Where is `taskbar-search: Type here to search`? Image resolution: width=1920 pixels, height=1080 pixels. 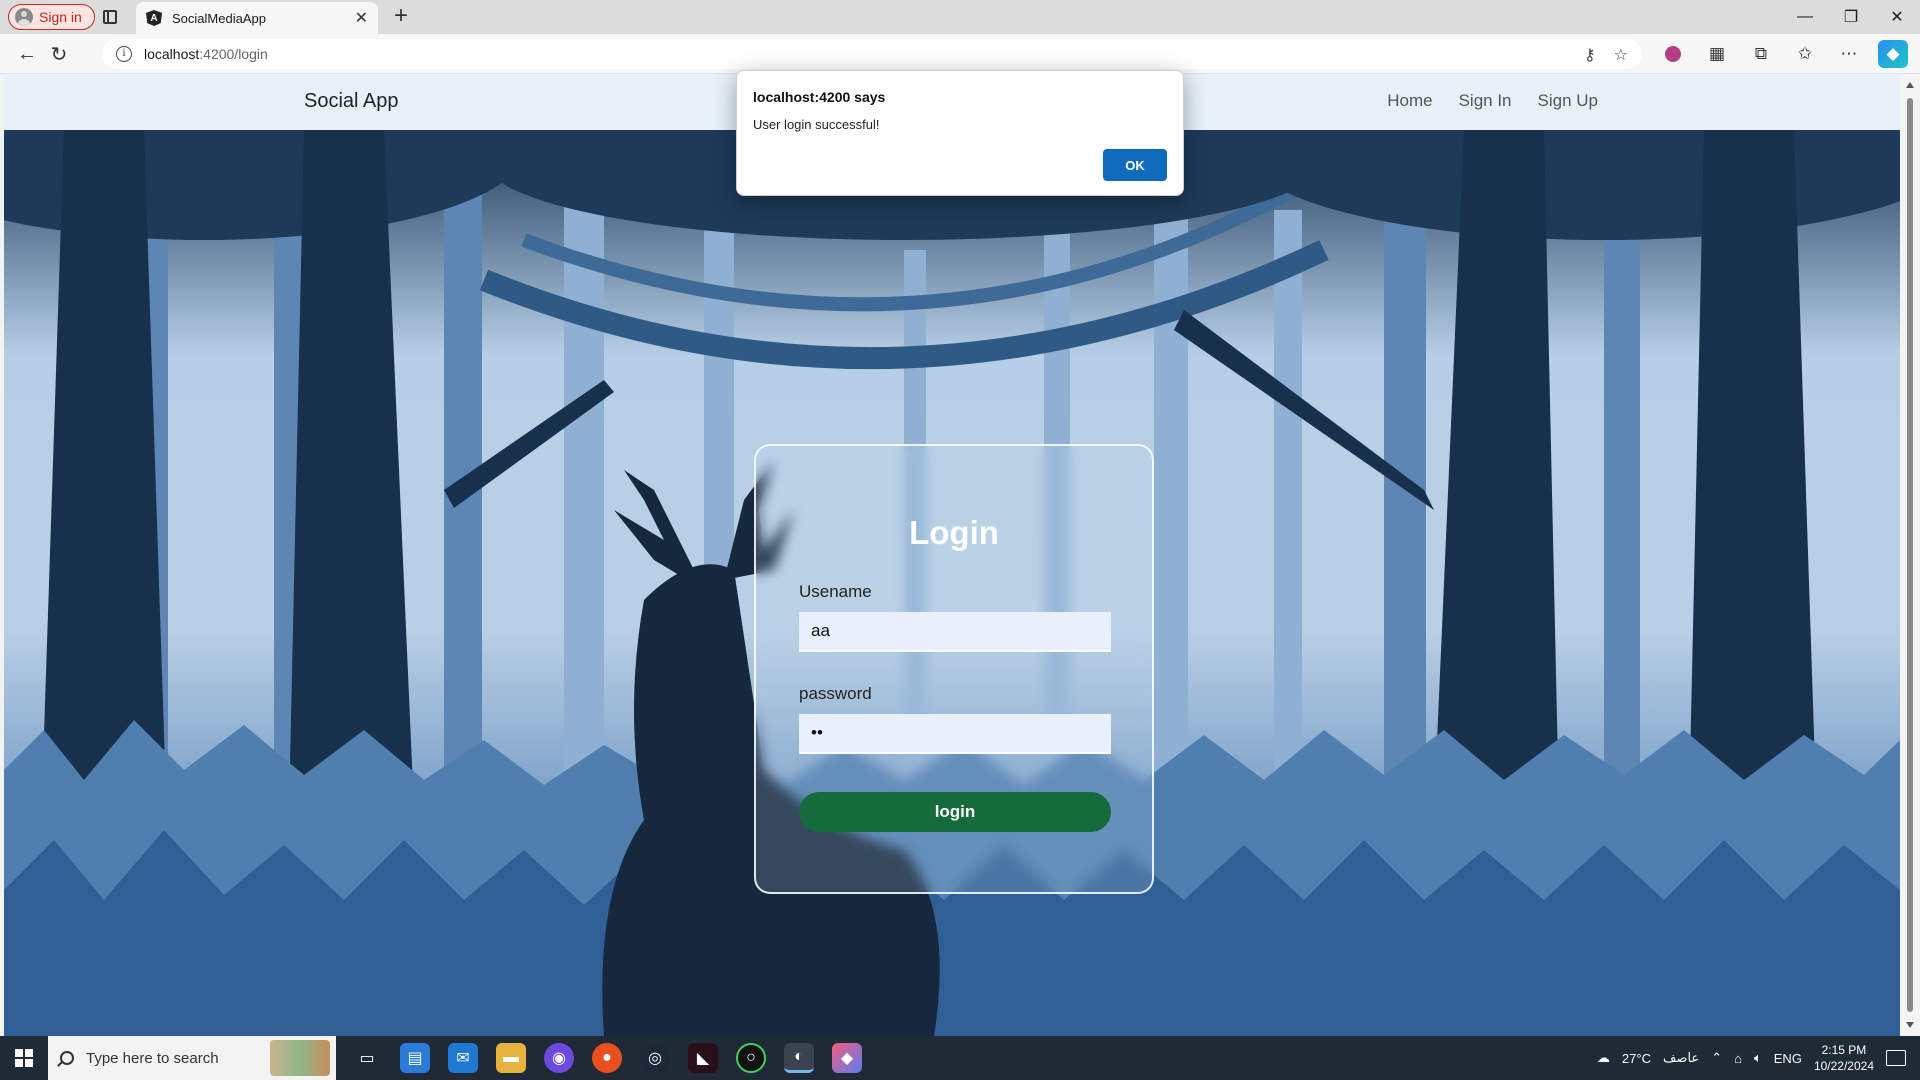
taskbar-search: Type here to search is located at coordinates (192, 1058).